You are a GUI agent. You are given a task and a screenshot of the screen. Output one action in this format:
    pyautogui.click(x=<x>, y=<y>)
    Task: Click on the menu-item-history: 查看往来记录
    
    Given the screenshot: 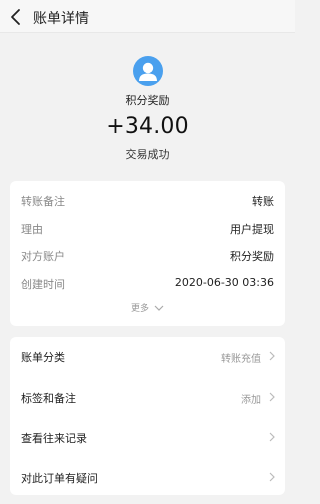 What is the action you would take?
    pyautogui.click(x=147, y=437)
    